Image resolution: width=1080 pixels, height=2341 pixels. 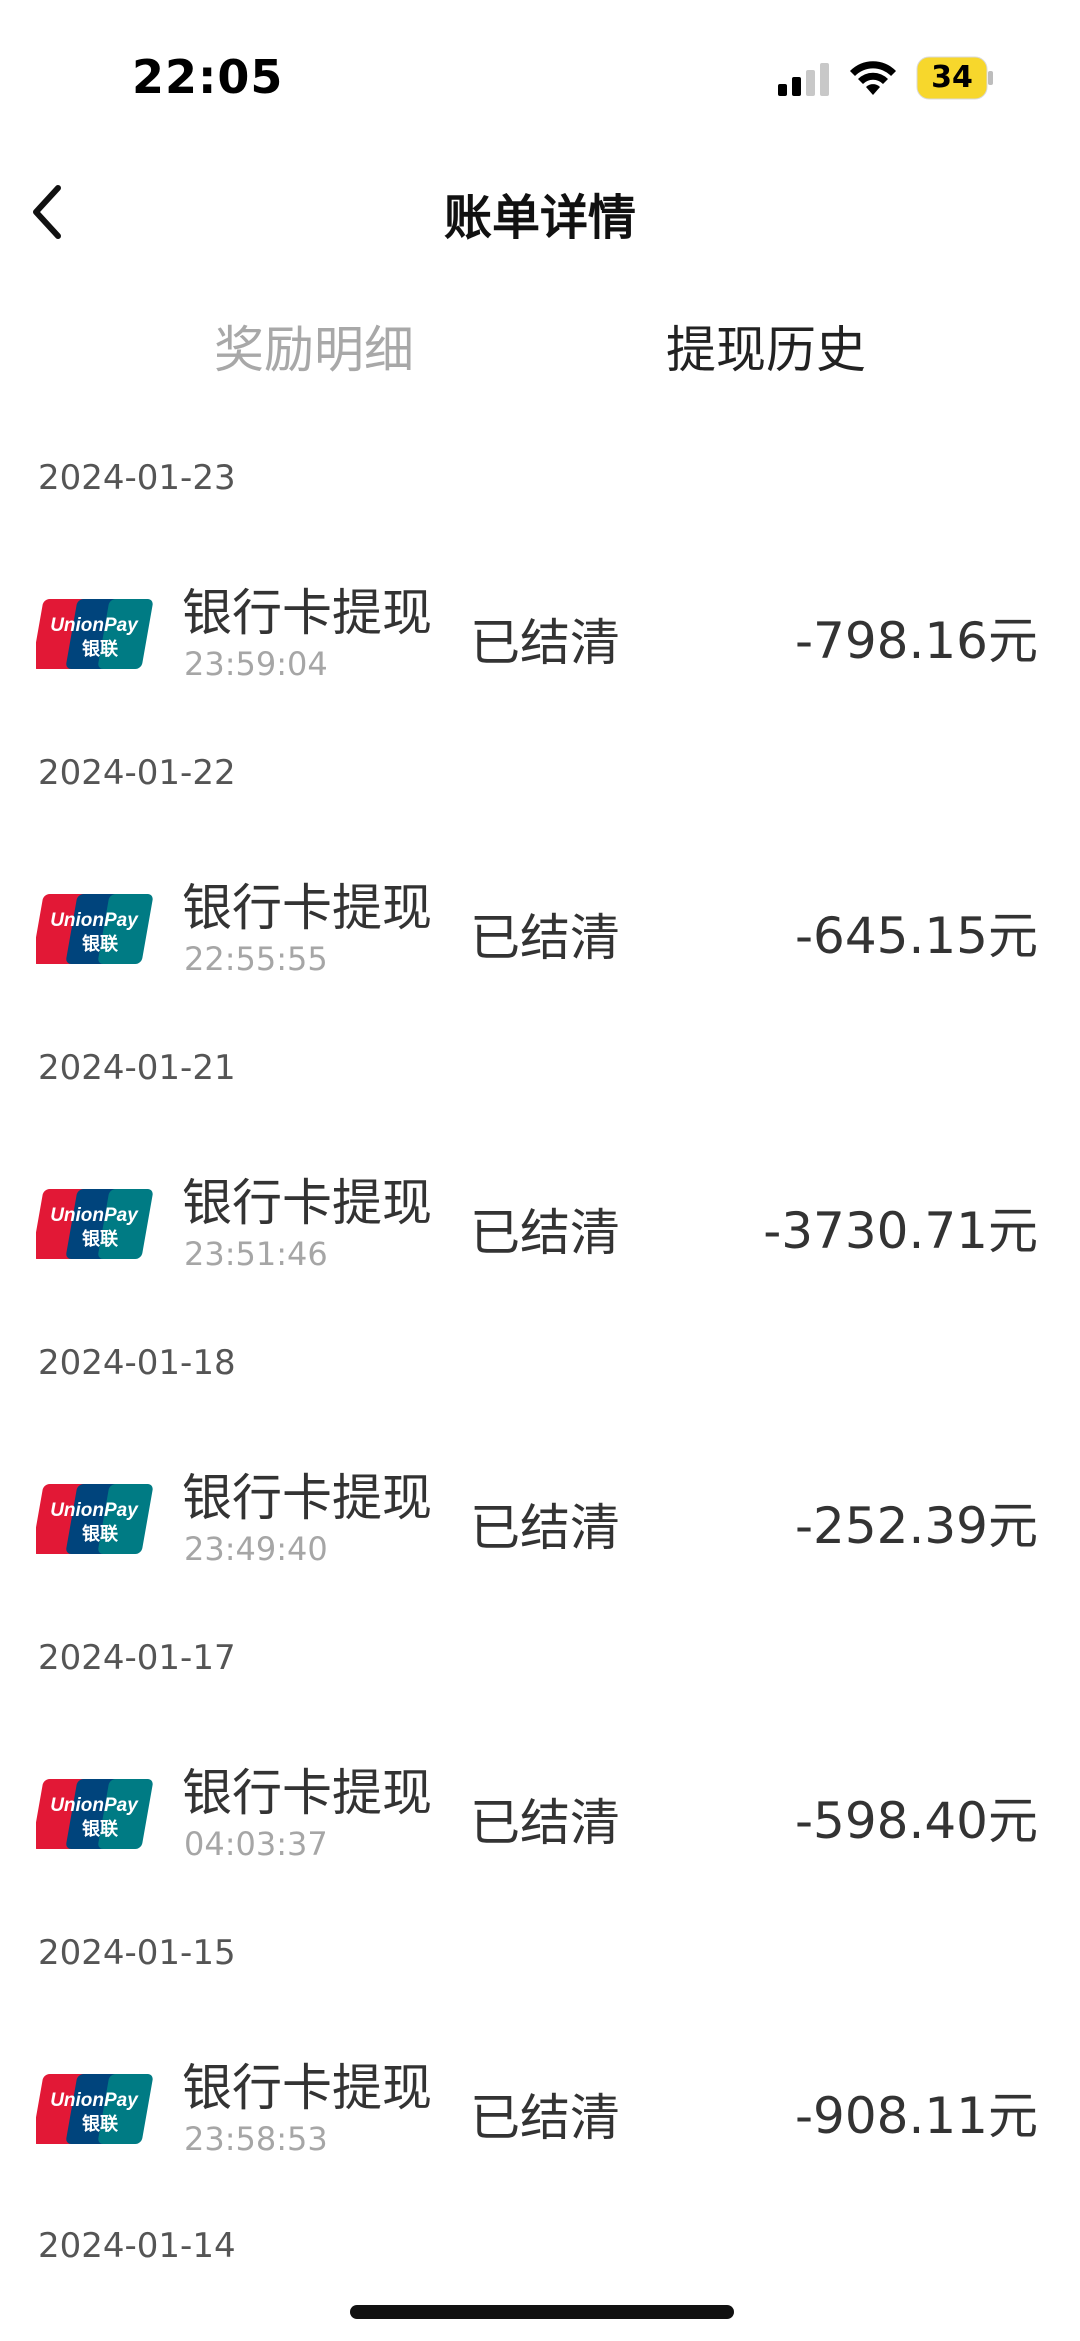 What do you see at coordinates (766, 346) in the screenshot?
I see `tab-withdrawal-history: 提现历史` at bounding box center [766, 346].